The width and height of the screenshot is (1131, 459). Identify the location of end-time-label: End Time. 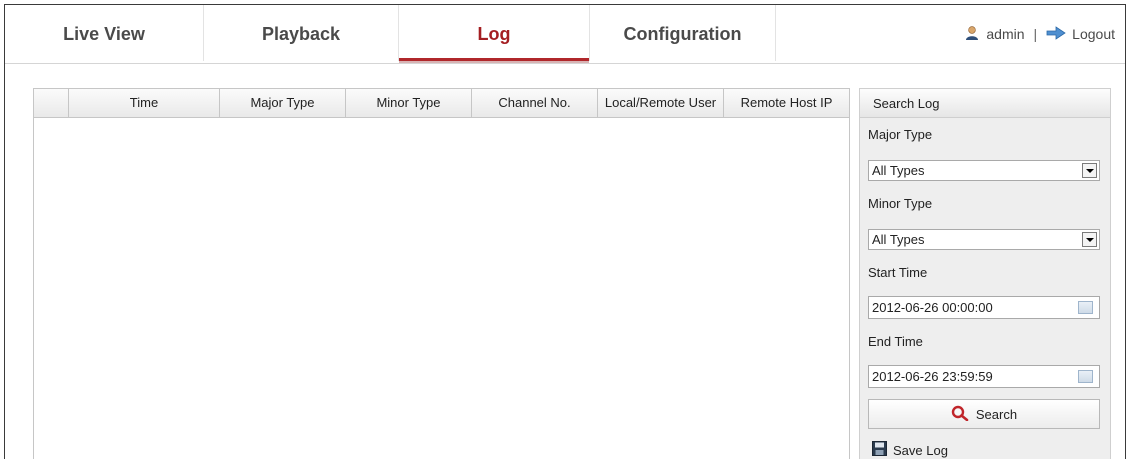
(895, 341).